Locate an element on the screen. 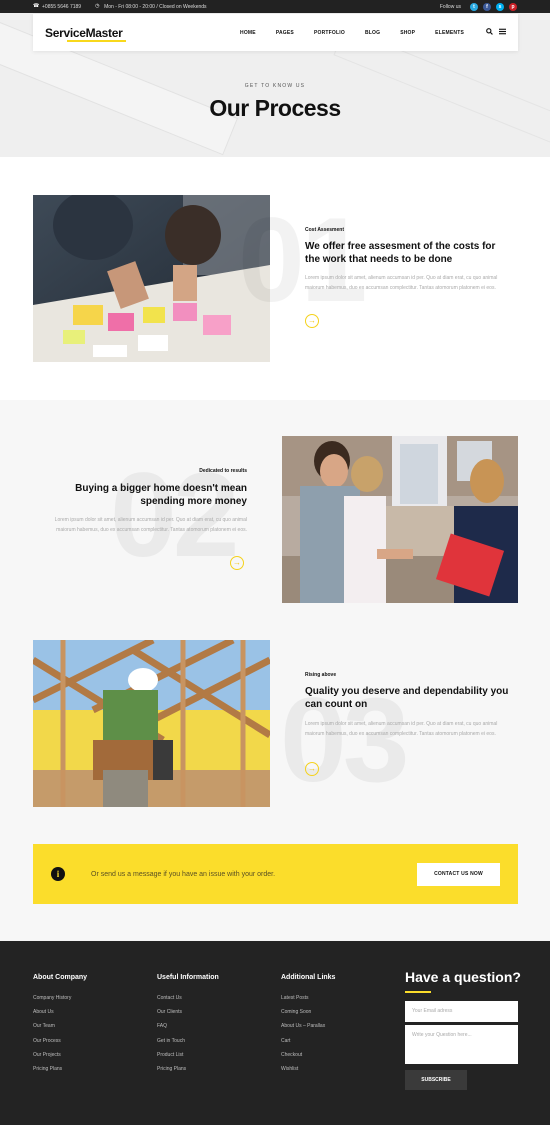  step-subtitle-2: Dedicated to results is located at coordinates (223, 471).